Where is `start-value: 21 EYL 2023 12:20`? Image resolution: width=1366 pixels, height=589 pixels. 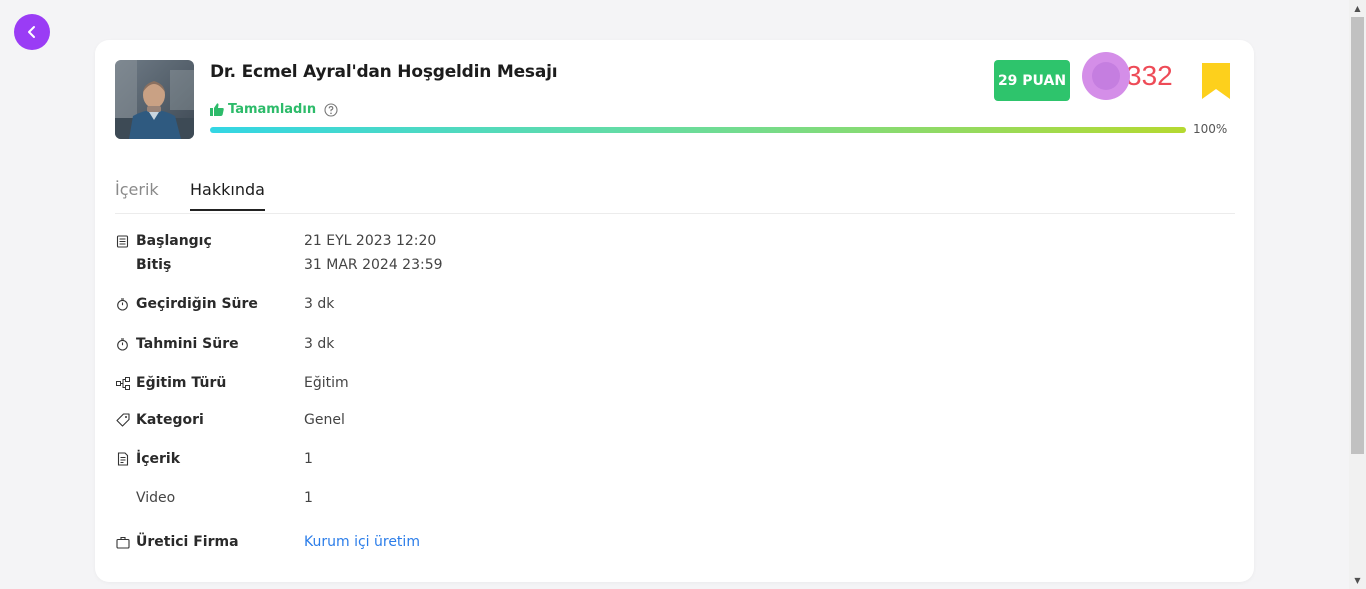 start-value: 21 EYL 2023 12:20 is located at coordinates (370, 241).